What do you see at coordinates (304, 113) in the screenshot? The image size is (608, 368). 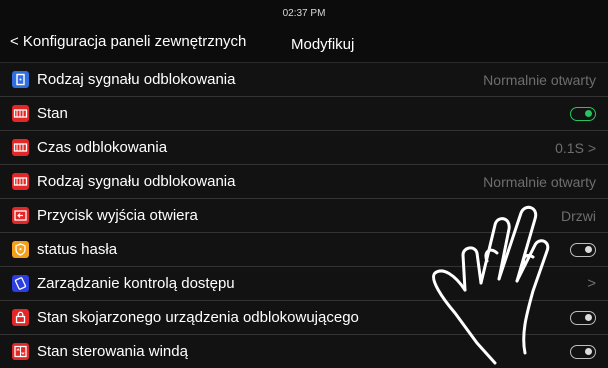 I see `row-status: Stan` at bounding box center [304, 113].